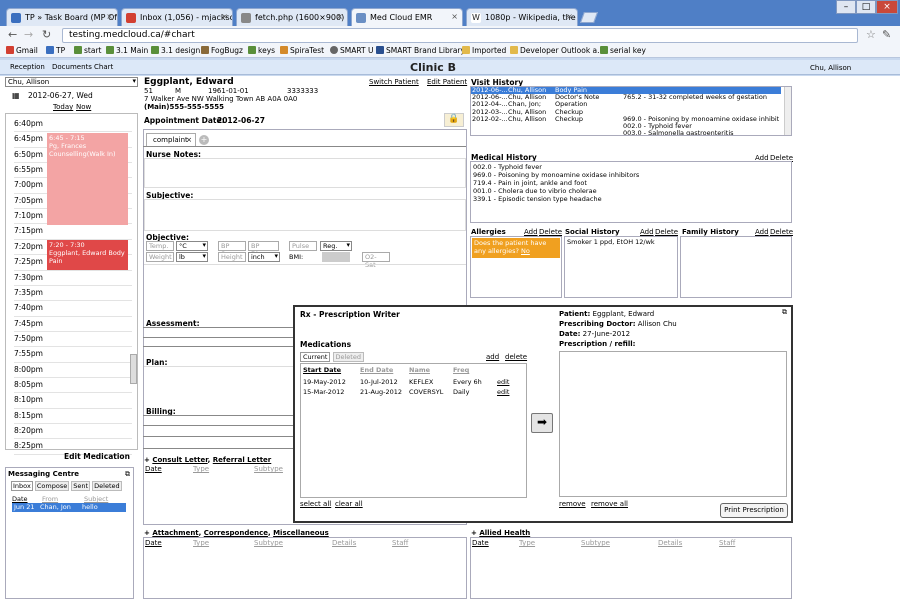 The height and width of the screenshot is (612, 900). I want to click on select-all-link: select all, so click(315, 504).